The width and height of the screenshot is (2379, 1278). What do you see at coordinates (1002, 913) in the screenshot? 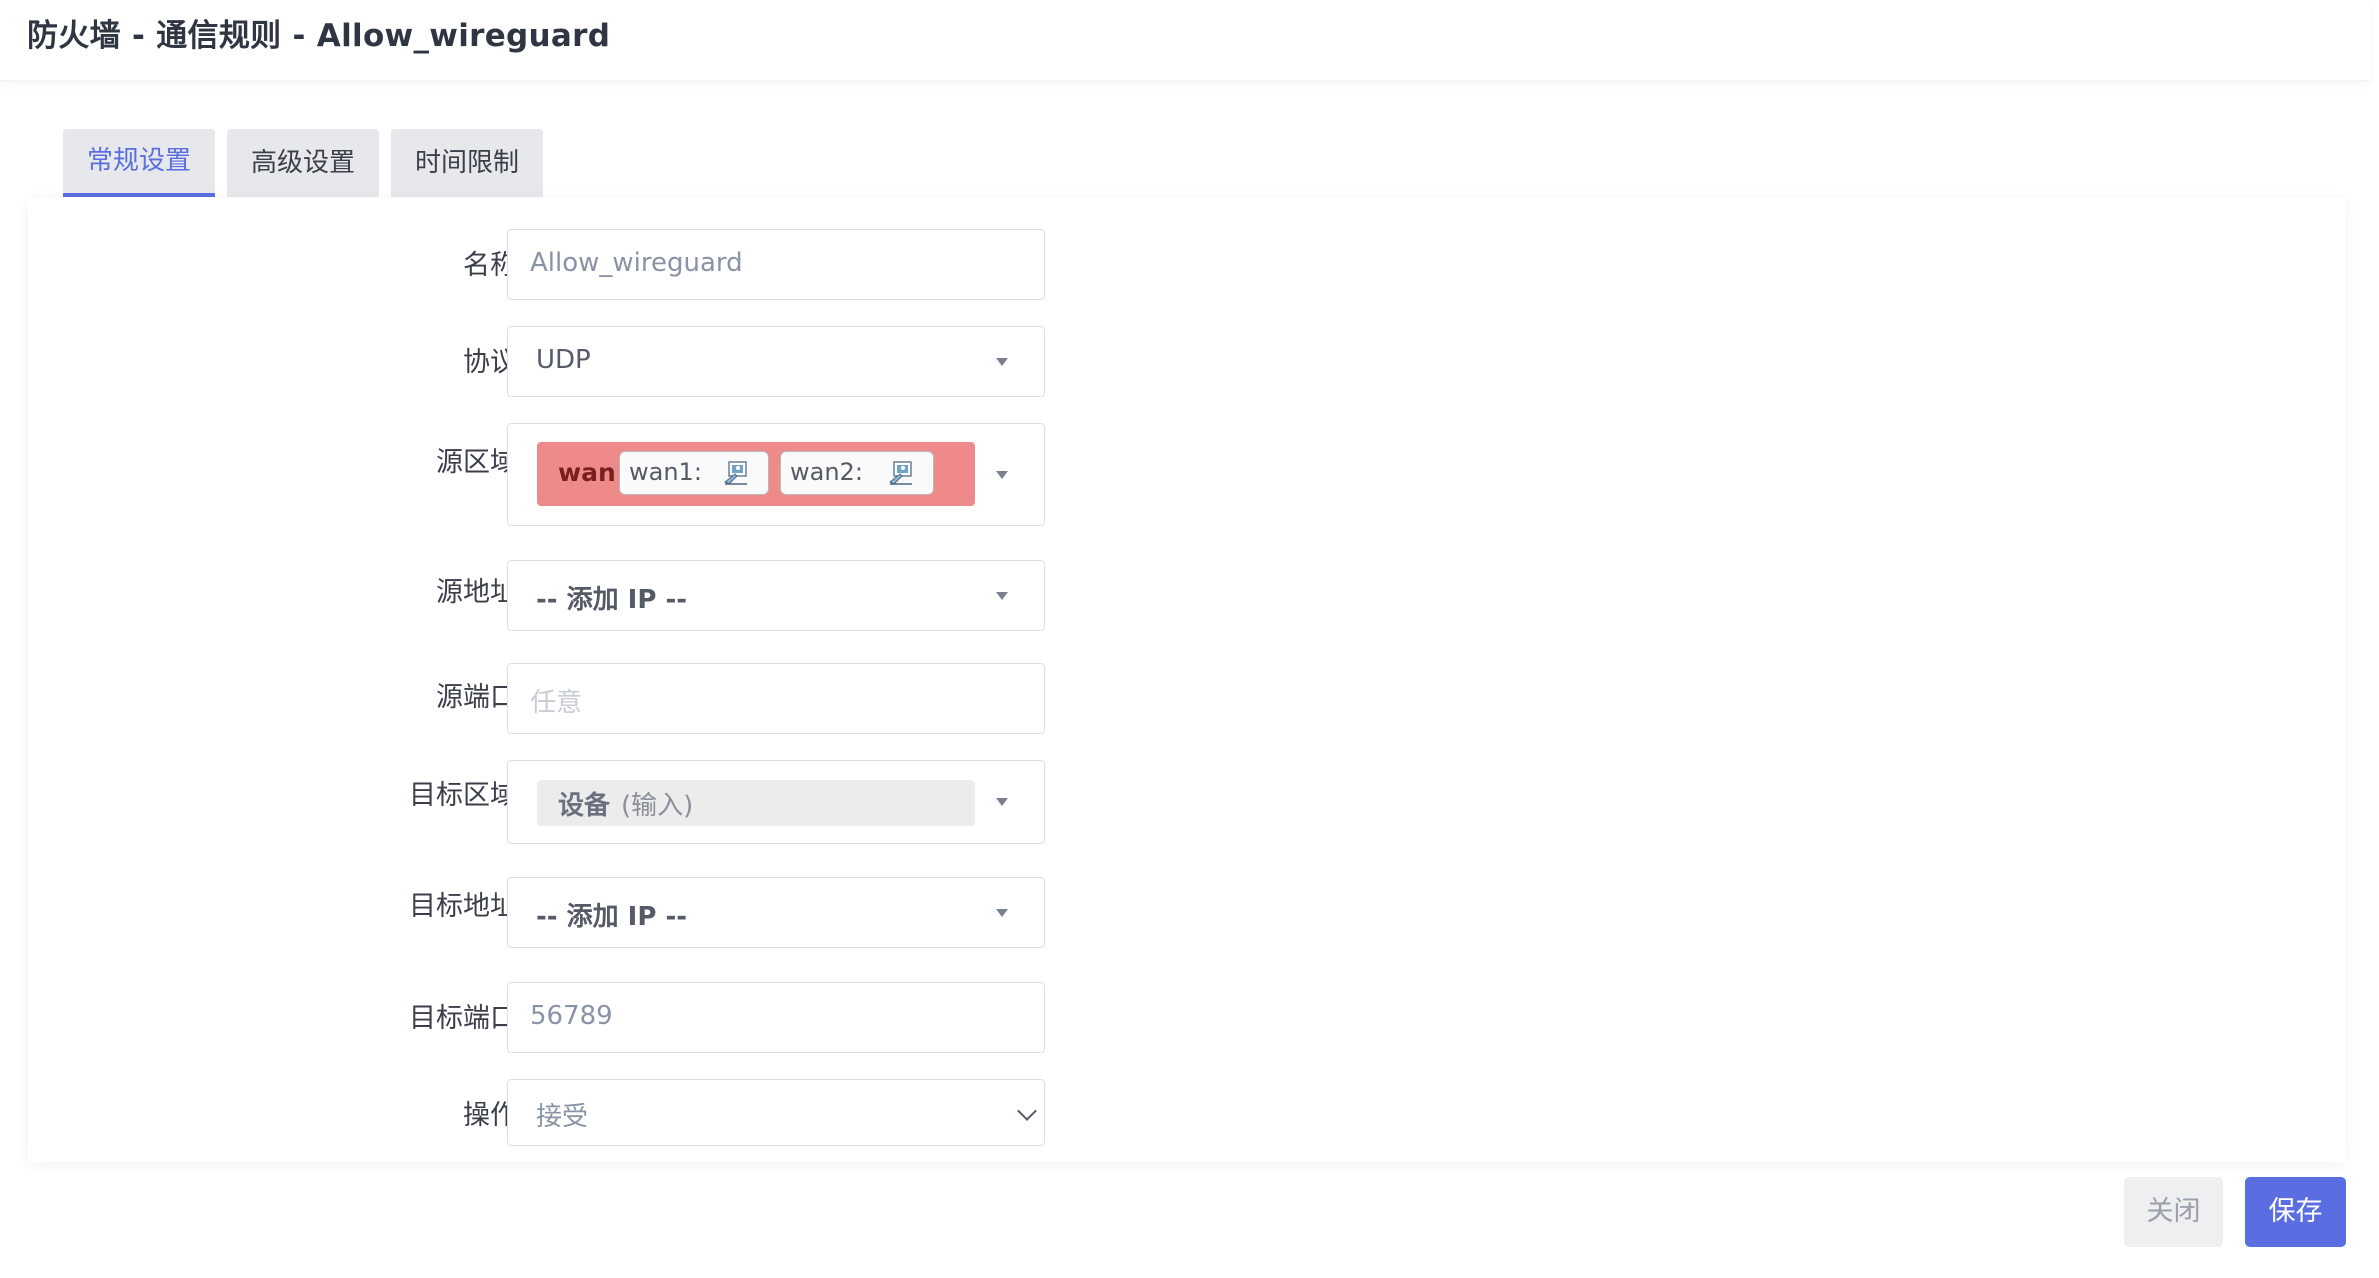
I see `dest-address-dropdown-icon` at bounding box center [1002, 913].